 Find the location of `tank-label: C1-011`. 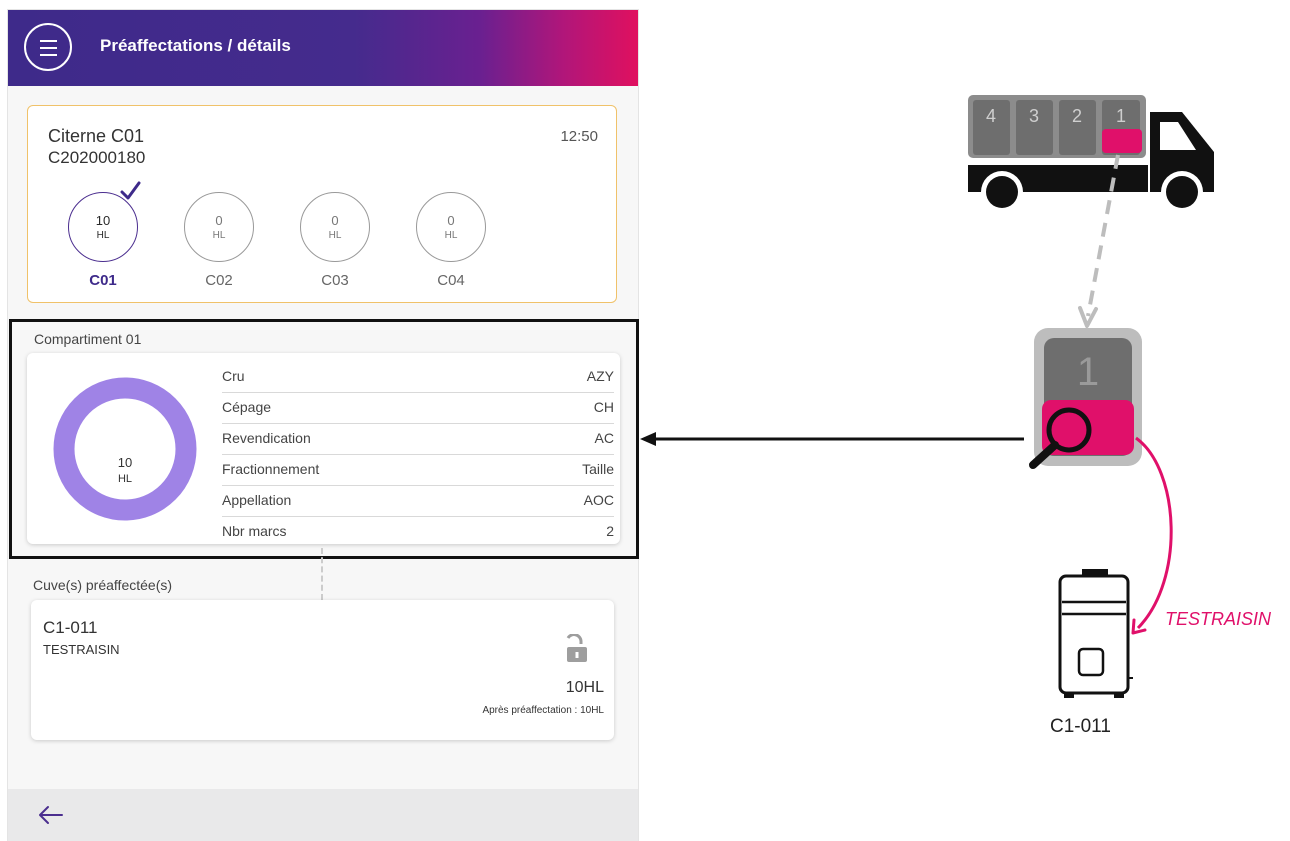

tank-label: C1-011 is located at coordinates (1080, 726).